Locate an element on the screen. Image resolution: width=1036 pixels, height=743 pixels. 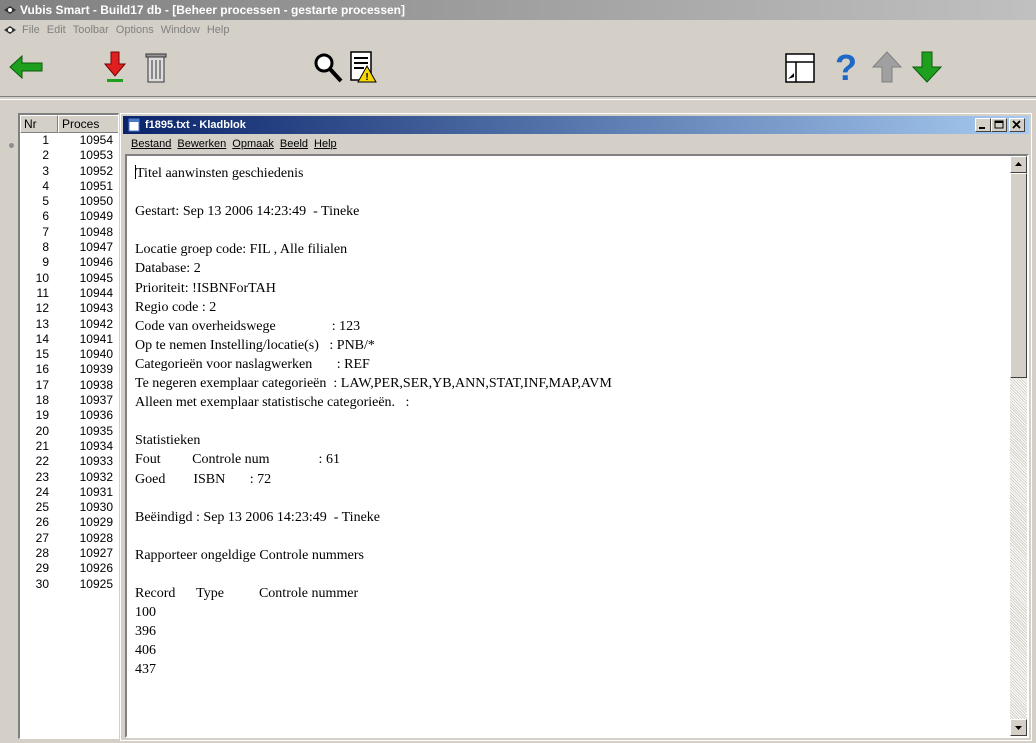
table-row: 24 10931 is located at coordinates (69, 492).